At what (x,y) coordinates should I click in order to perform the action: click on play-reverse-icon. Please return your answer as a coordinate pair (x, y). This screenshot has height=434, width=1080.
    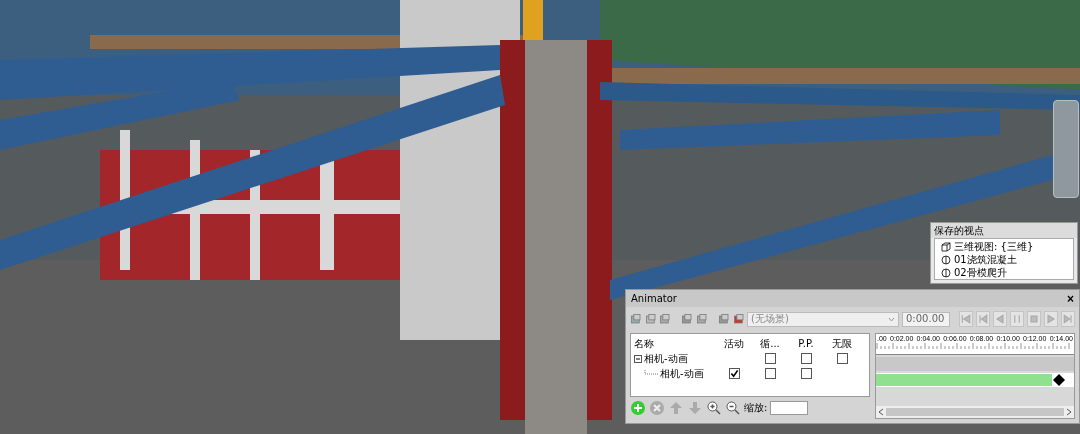
    Looking at the image, I should click on (1000, 319).